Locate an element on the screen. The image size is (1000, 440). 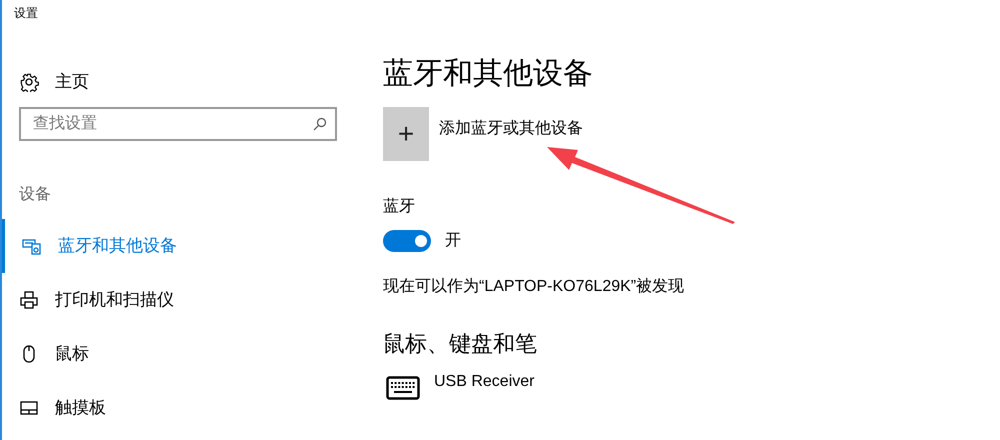
device-name: USB Receiver is located at coordinates (484, 382).